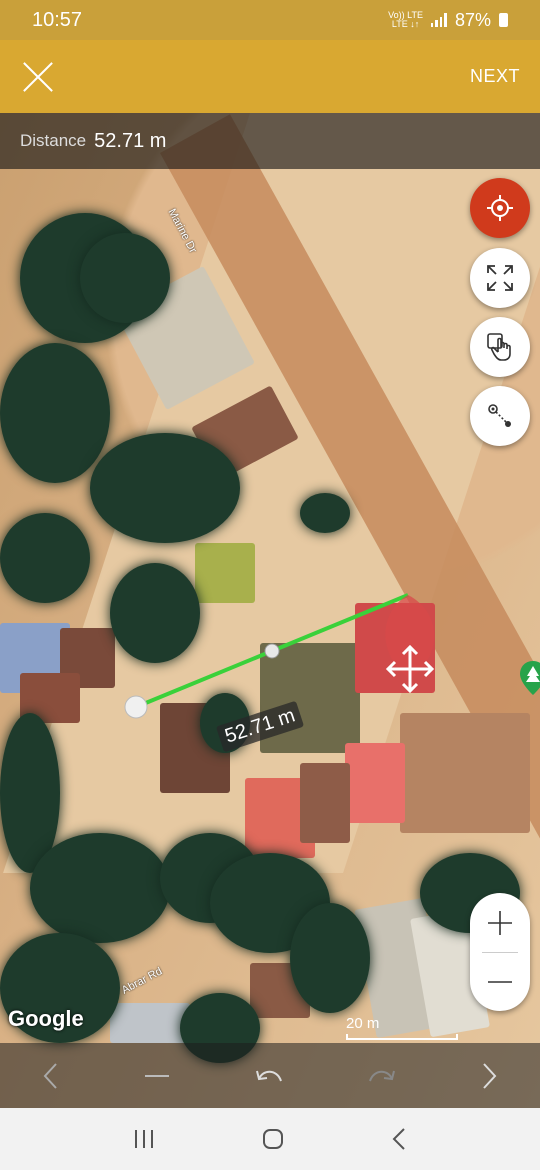  Describe the element at coordinates (136, 707) in the screenshot. I see `measurement-start-handle` at that location.